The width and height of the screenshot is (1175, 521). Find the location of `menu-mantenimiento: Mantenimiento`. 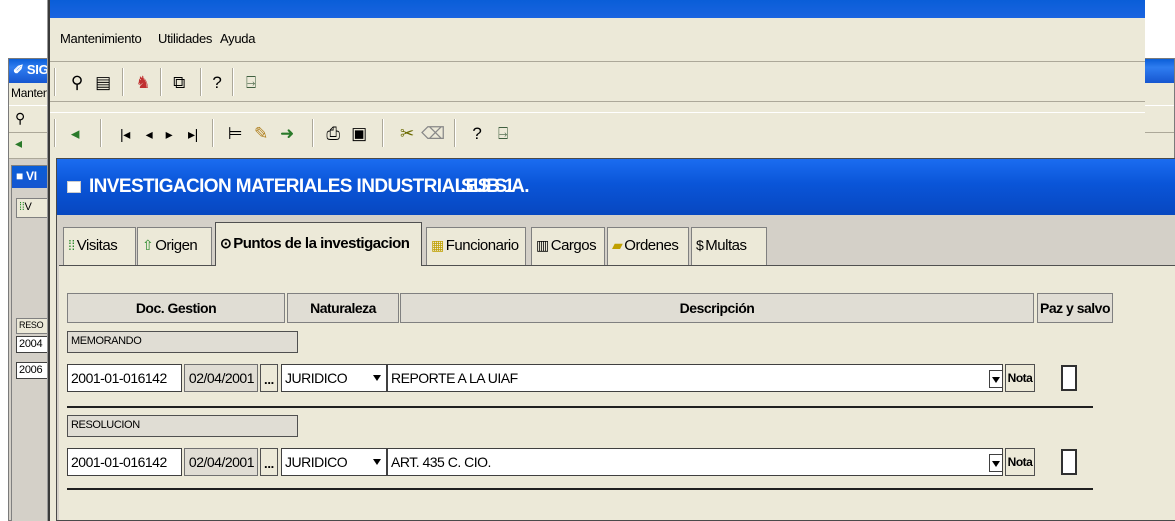

menu-mantenimiento: Mantenimiento is located at coordinates (101, 38).